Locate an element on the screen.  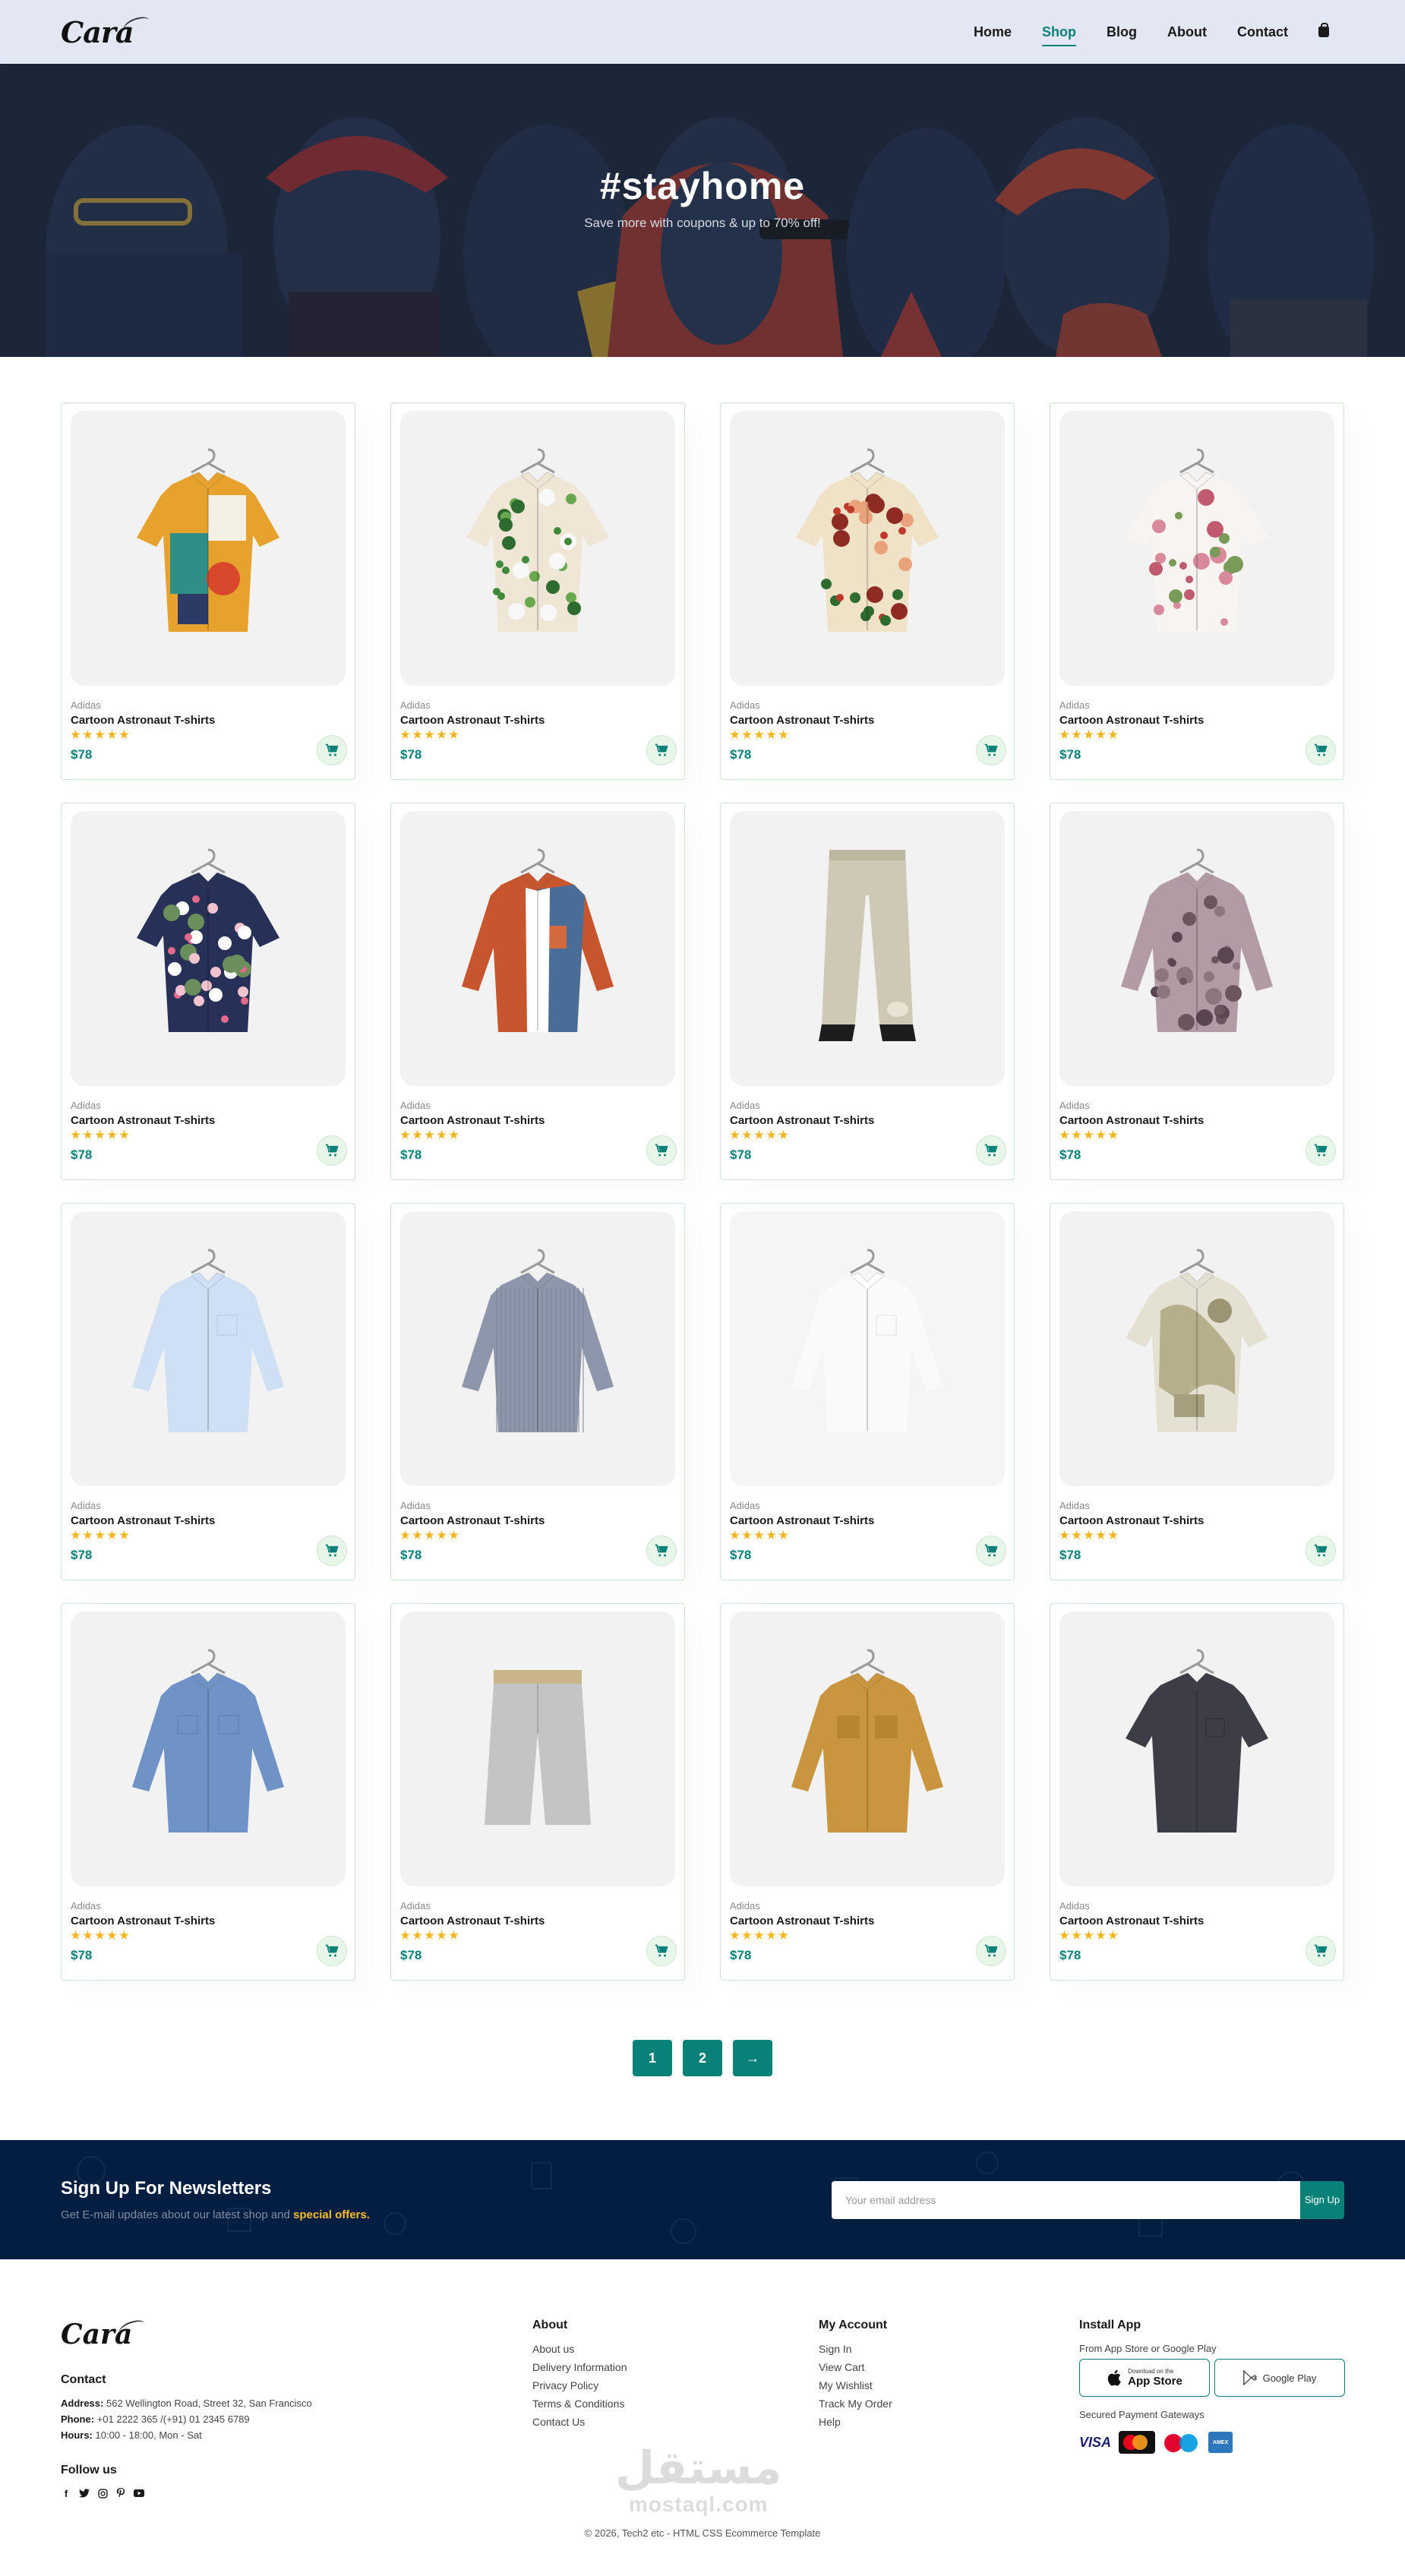
about-link-about-us: About us is located at coordinates (579, 2349).